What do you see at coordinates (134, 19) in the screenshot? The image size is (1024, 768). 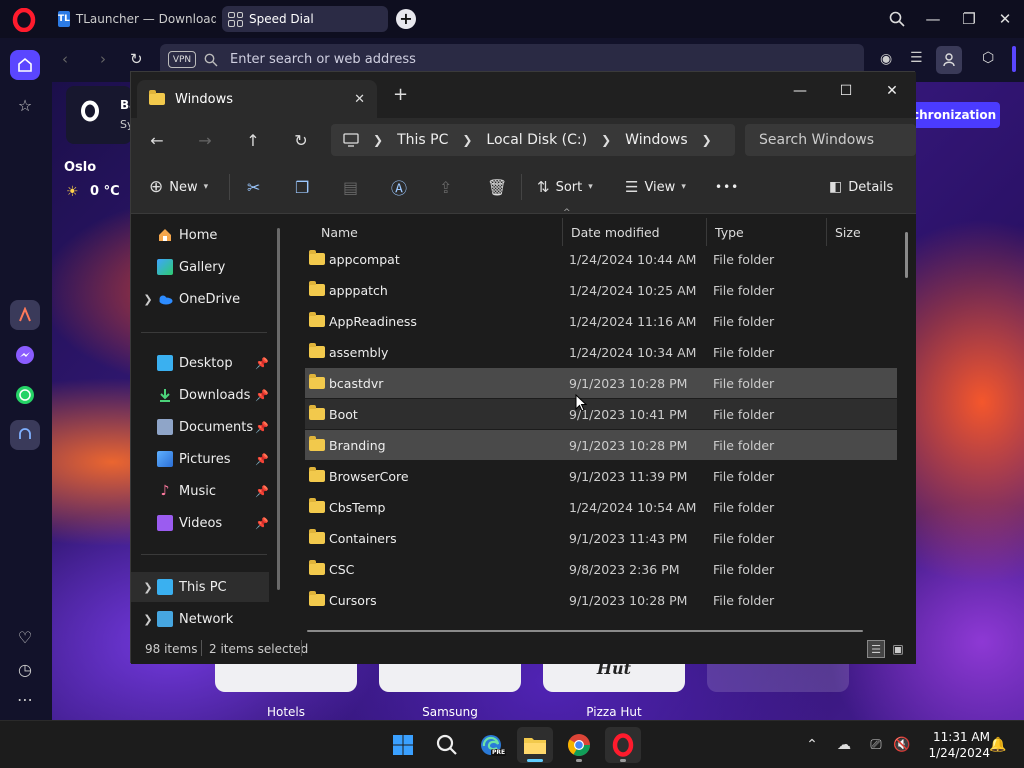 I see `tab-tlauncher: TL TLauncher — Download M` at bounding box center [134, 19].